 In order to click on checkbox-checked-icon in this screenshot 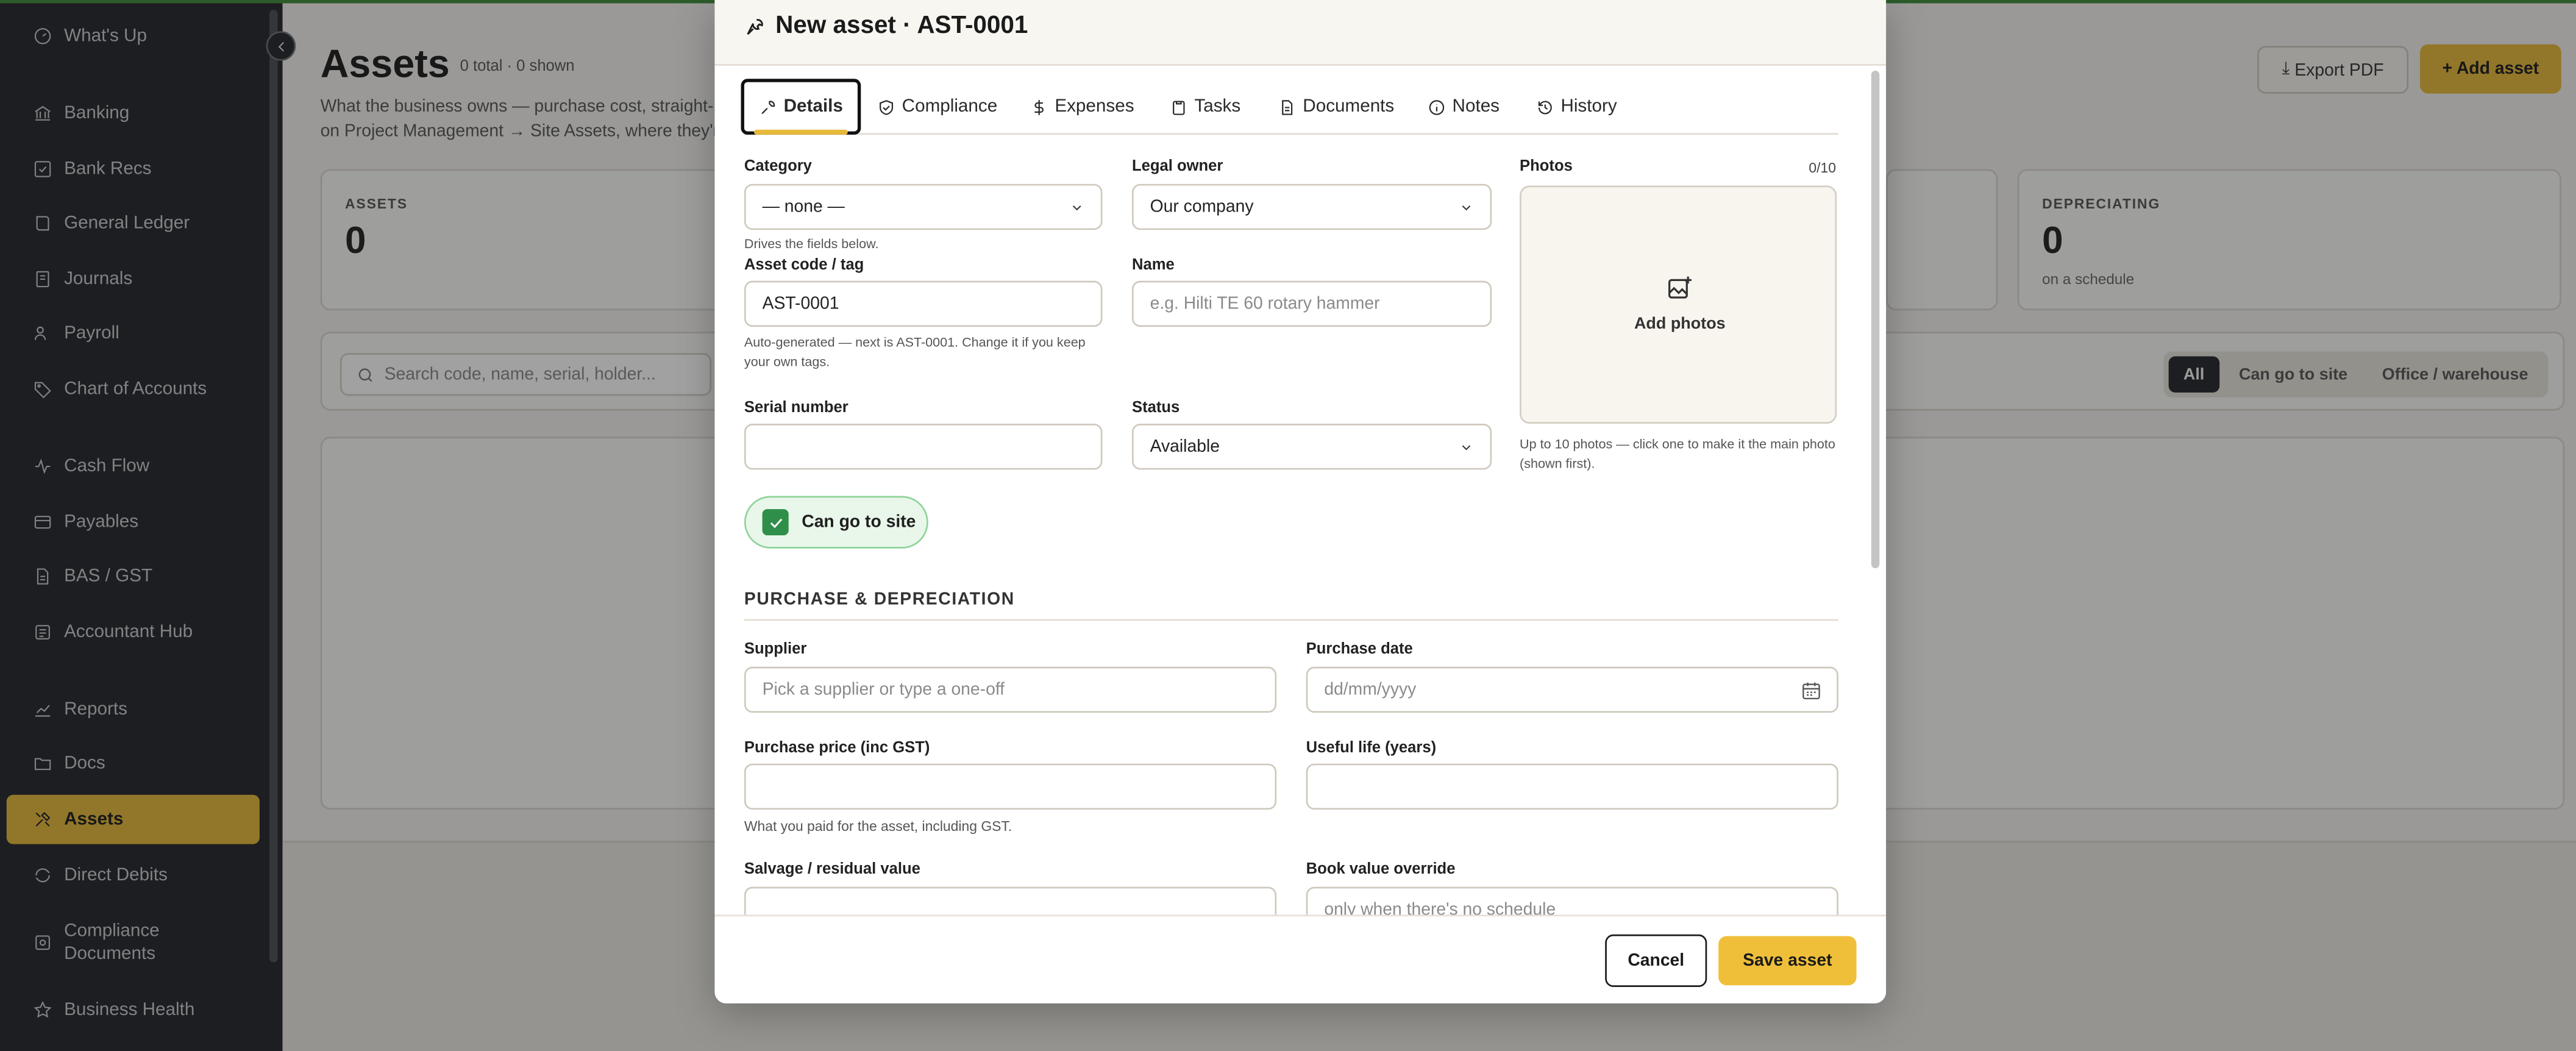, I will do `click(775, 522)`.